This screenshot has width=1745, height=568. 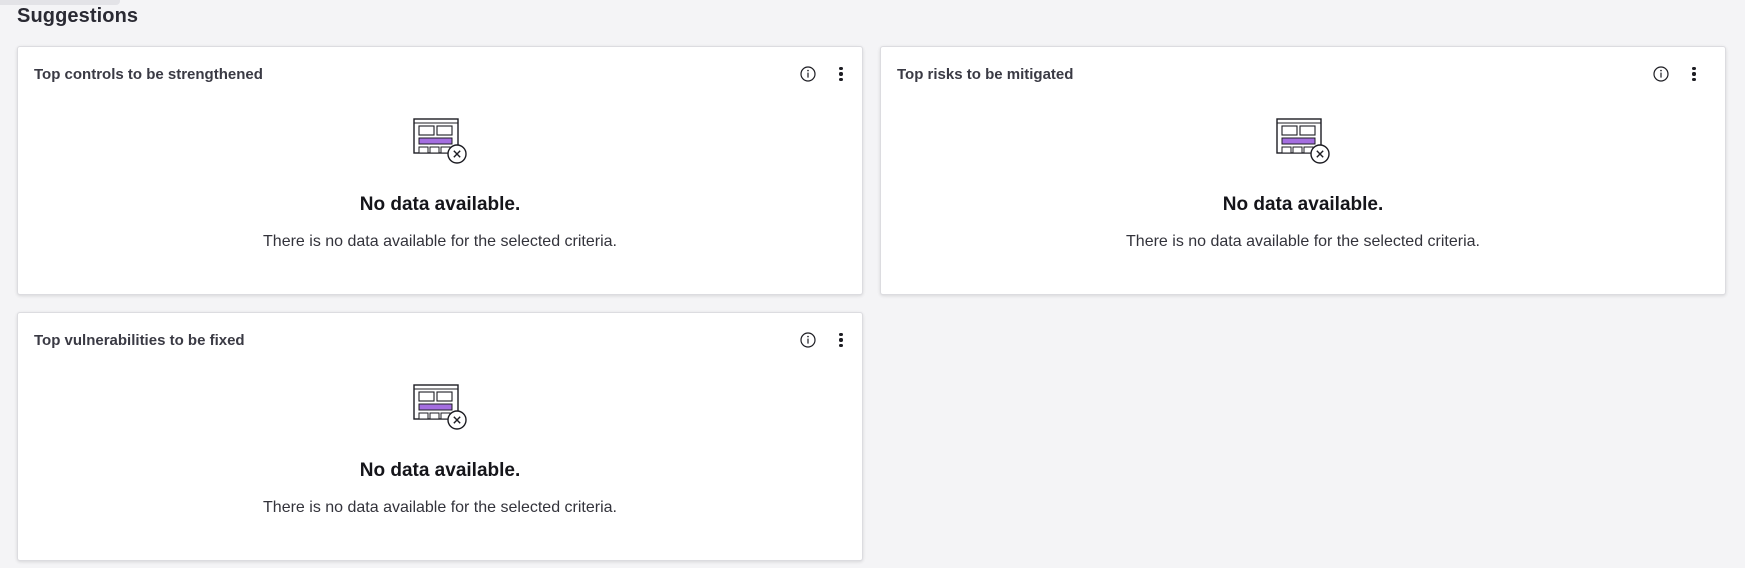 What do you see at coordinates (78, 16) in the screenshot?
I see `page-title: Suggestions` at bounding box center [78, 16].